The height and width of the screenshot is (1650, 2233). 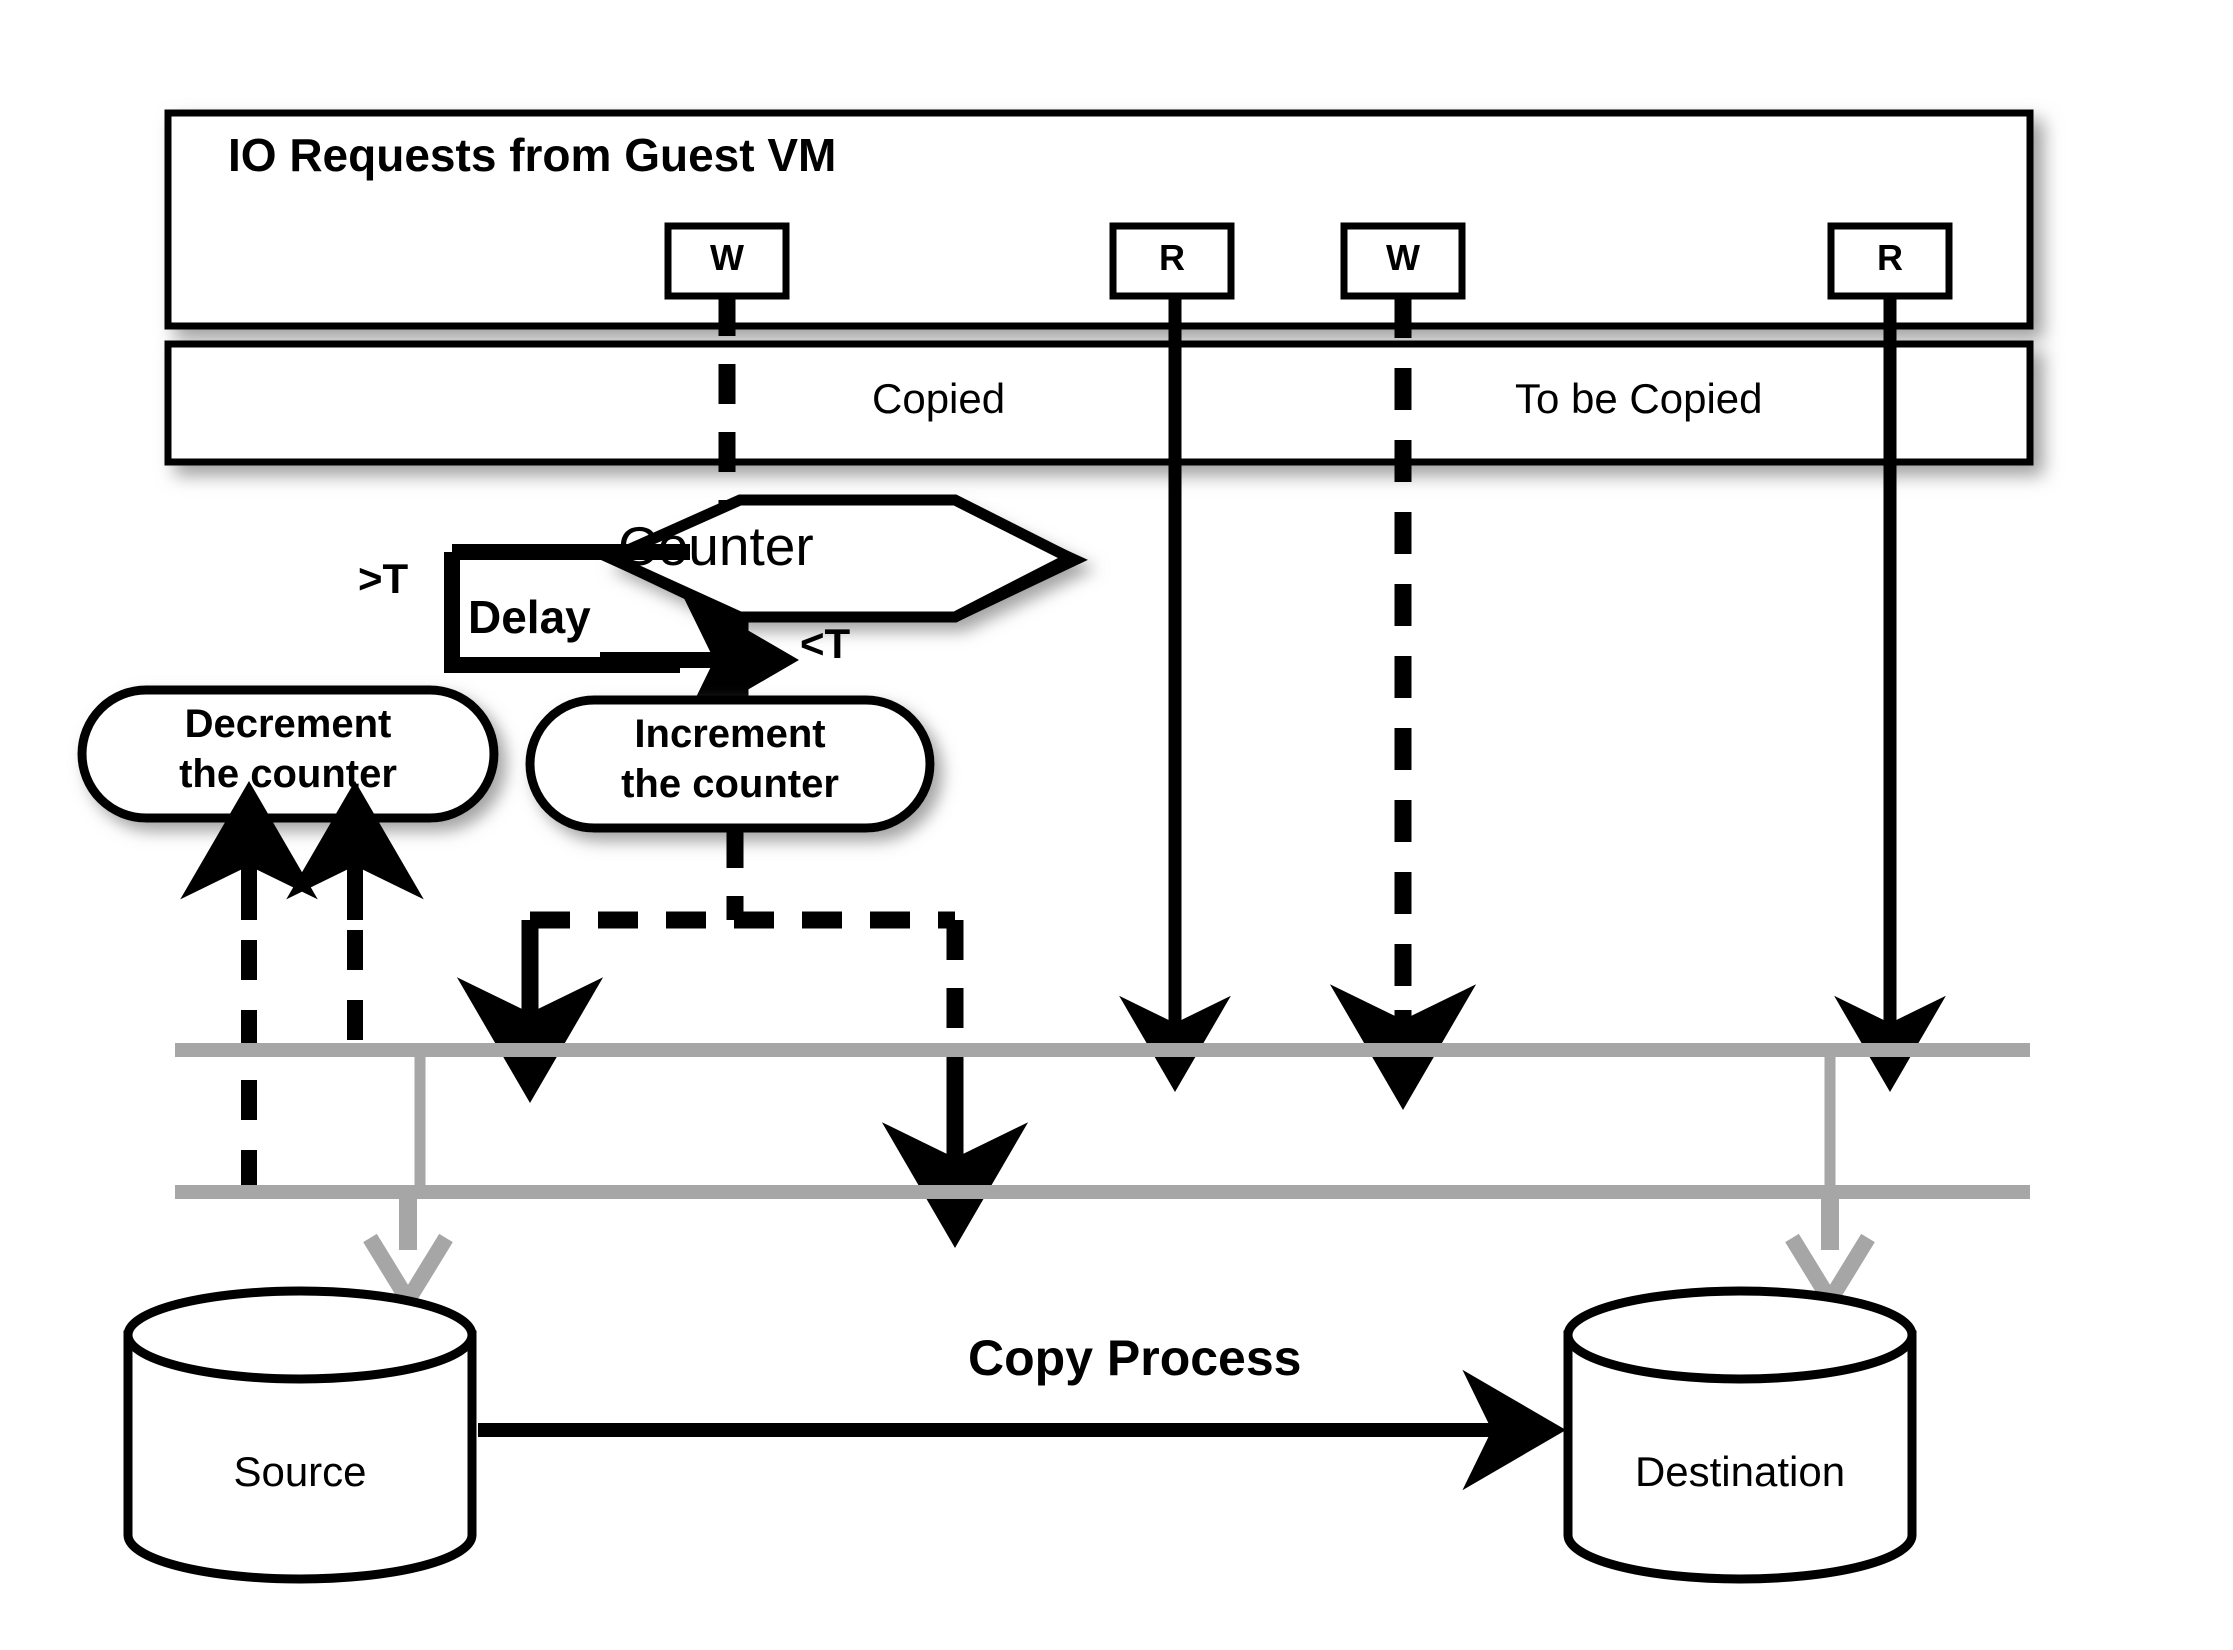 What do you see at coordinates (288, 724) in the screenshot?
I see `decrement-line-1: Decrement` at bounding box center [288, 724].